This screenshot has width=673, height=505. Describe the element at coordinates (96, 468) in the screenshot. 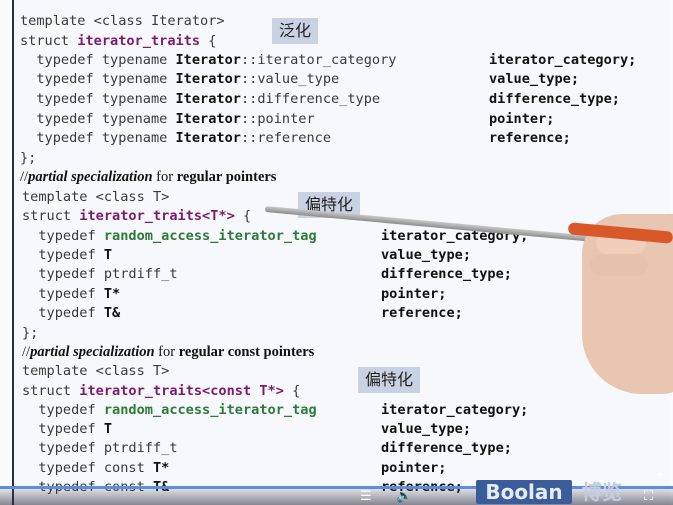

I see `code-row: typedef const T*` at that location.